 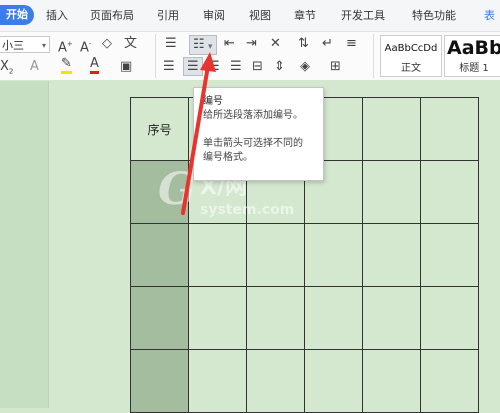 I want to click on distribute-icon: ⊟, so click(x=257, y=67).